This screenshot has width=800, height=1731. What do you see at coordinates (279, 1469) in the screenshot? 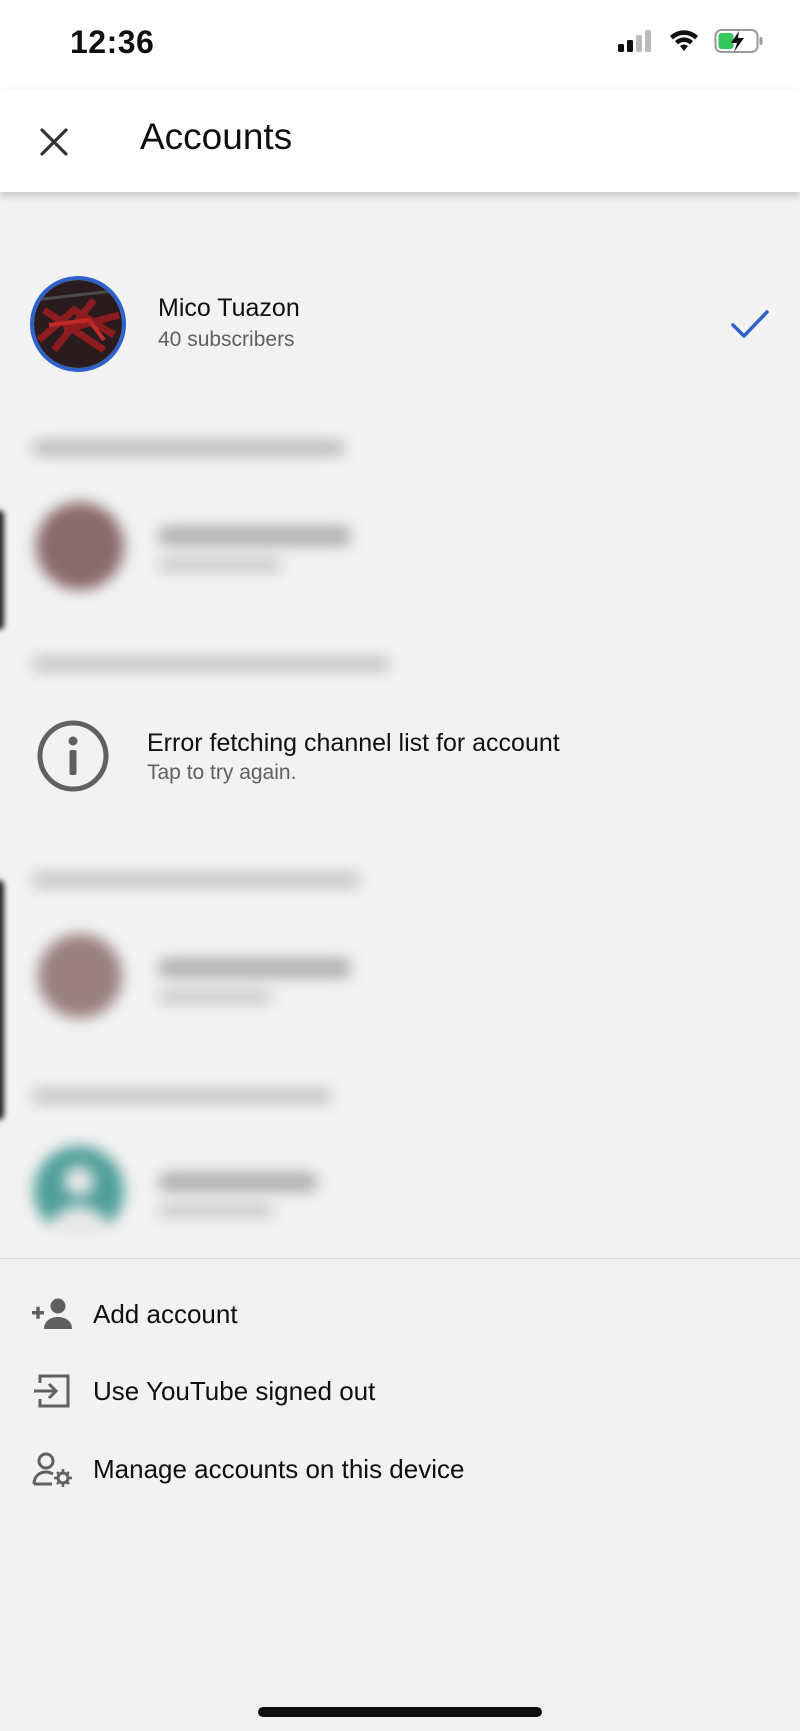
I see `manage-accounts-label: Manage accounts on this device` at bounding box center [279, 1469].